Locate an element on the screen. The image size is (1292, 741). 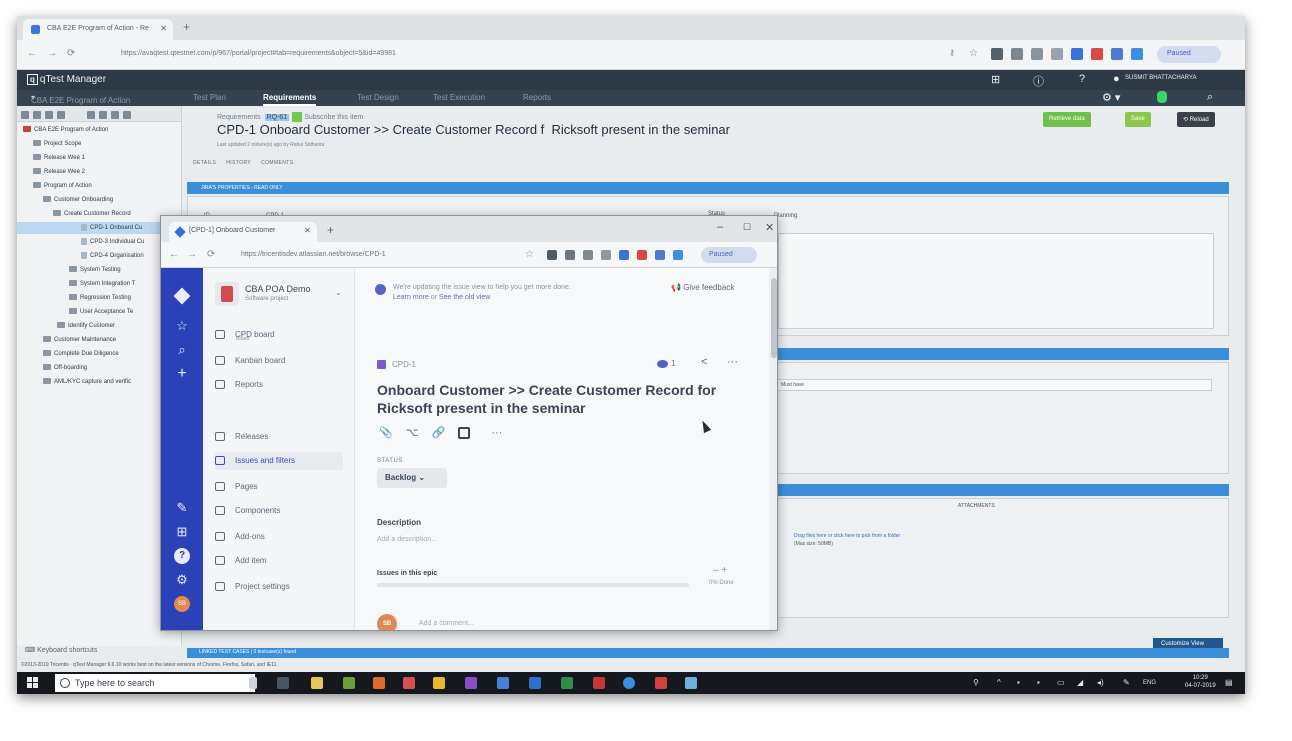
sidebar-item-project-settings: Project settings is located at coordinates (279, 587).